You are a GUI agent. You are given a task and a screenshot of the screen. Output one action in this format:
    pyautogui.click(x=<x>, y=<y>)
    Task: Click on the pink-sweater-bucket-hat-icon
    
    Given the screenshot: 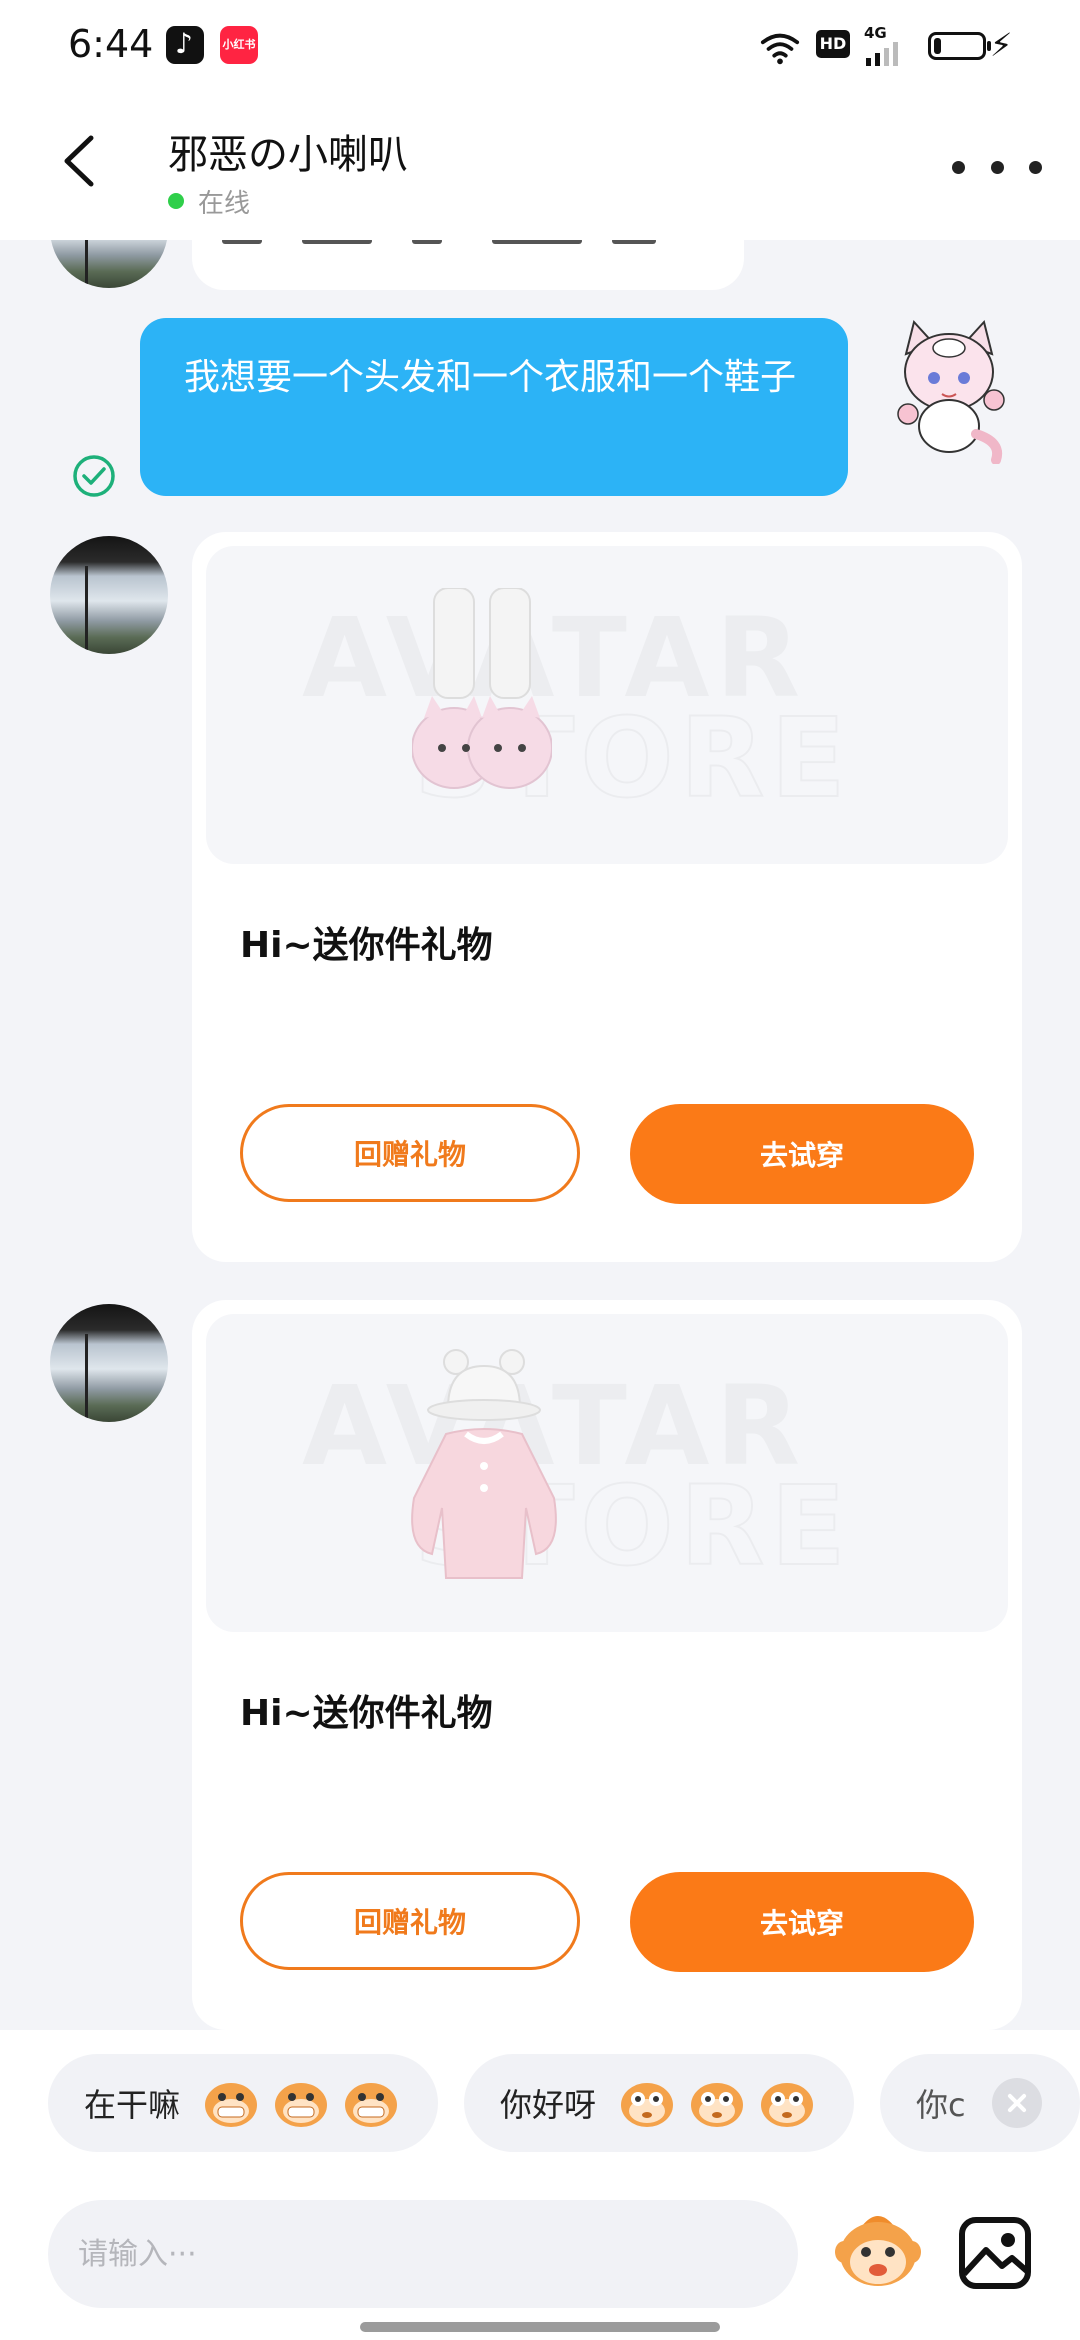 What is the action you would take?
    pyautogui.click(x=484, y=1464)
    